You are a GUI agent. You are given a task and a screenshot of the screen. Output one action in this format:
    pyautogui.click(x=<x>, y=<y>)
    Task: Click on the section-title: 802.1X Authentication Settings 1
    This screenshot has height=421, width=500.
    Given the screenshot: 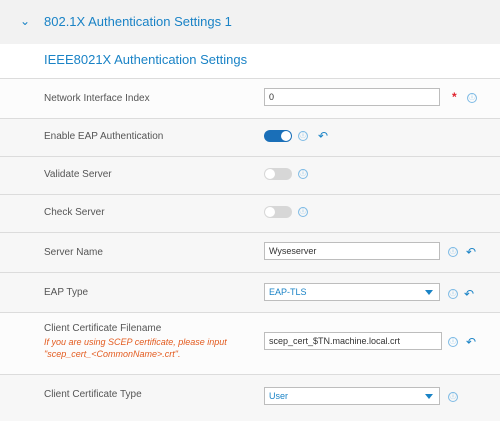 What is the action you would take?
    pyautogui.click(x=138, y=21)
    